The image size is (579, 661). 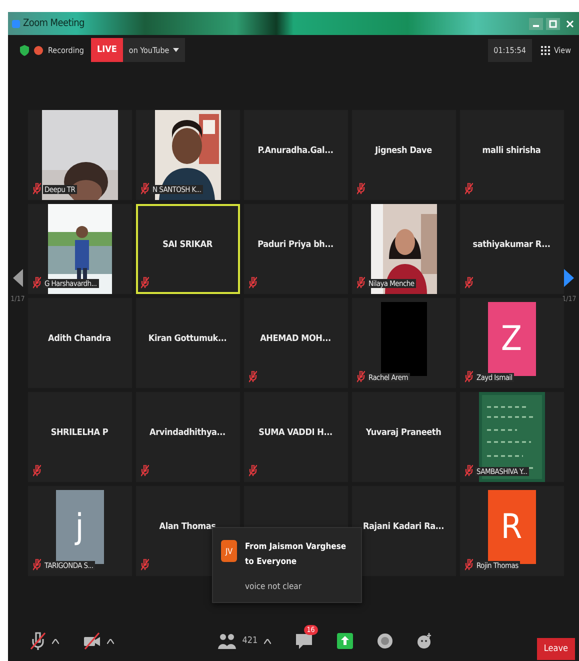 What do you see at coordinates (510, 50) in the screenshot?
I see `meeting-timer: 01:15:54` at bounding box center [510, 50].